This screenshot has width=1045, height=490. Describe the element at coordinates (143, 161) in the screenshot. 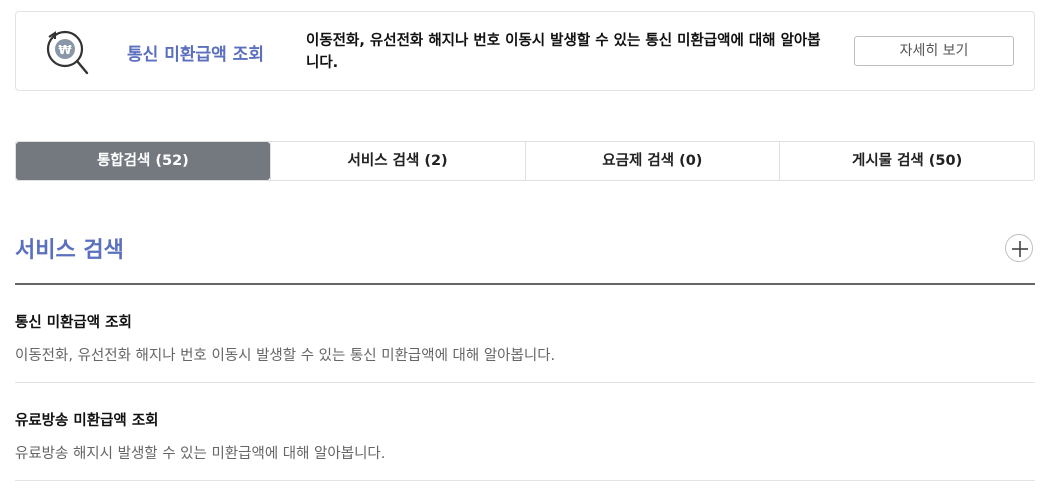

I see `tab-all: 통합검색 (52)` at that location.